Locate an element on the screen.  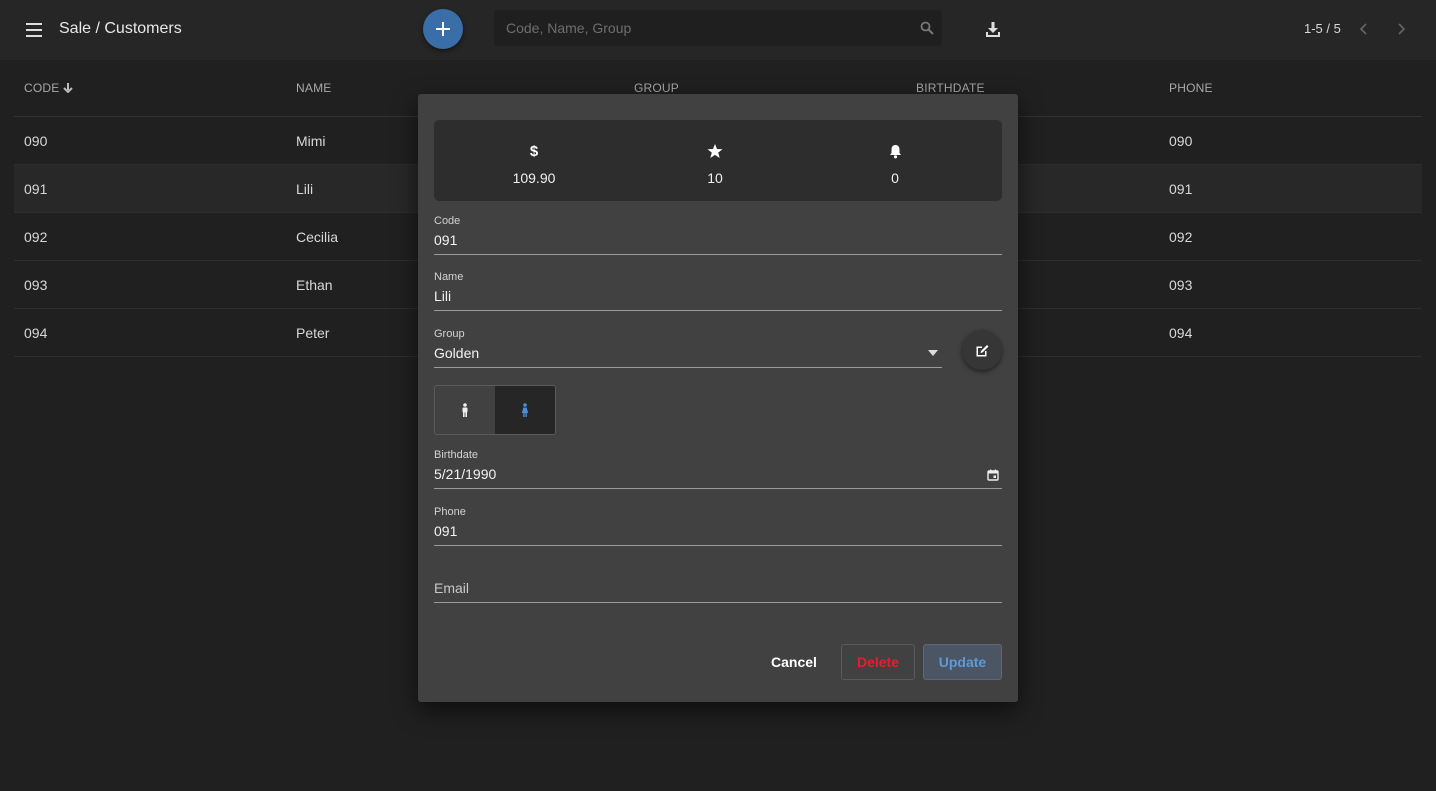
chevron-right-icon is located at coordinates (1402, 29).